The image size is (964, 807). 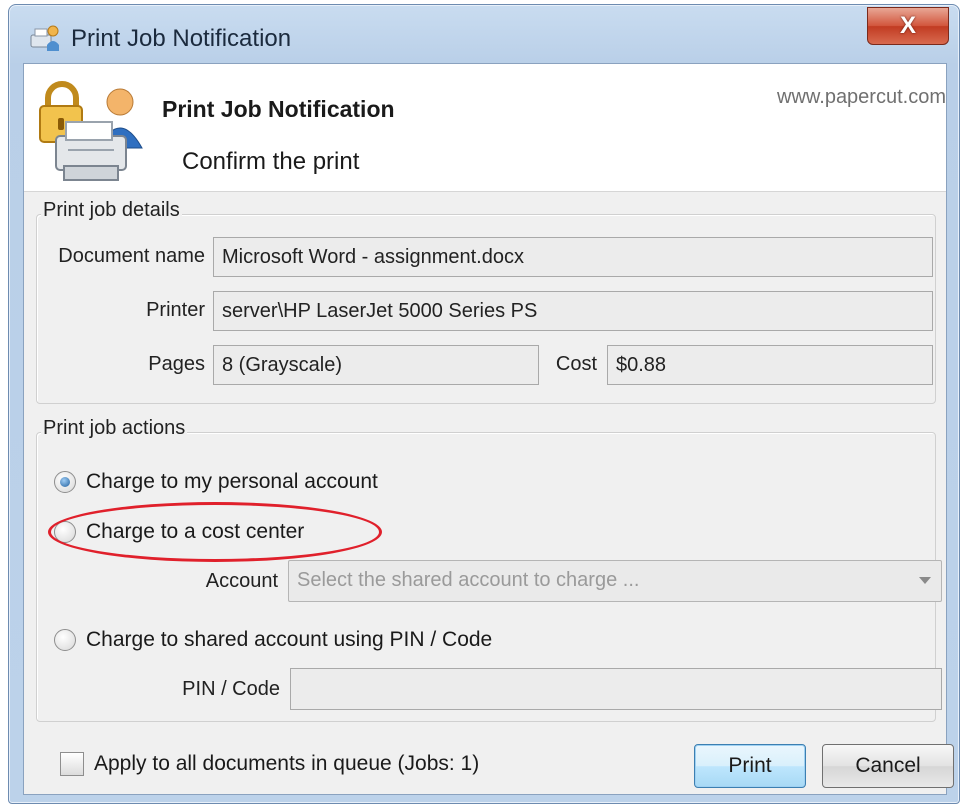 I want to click on pages-field: 8 (Grayscale), so click(x=376, y=365).